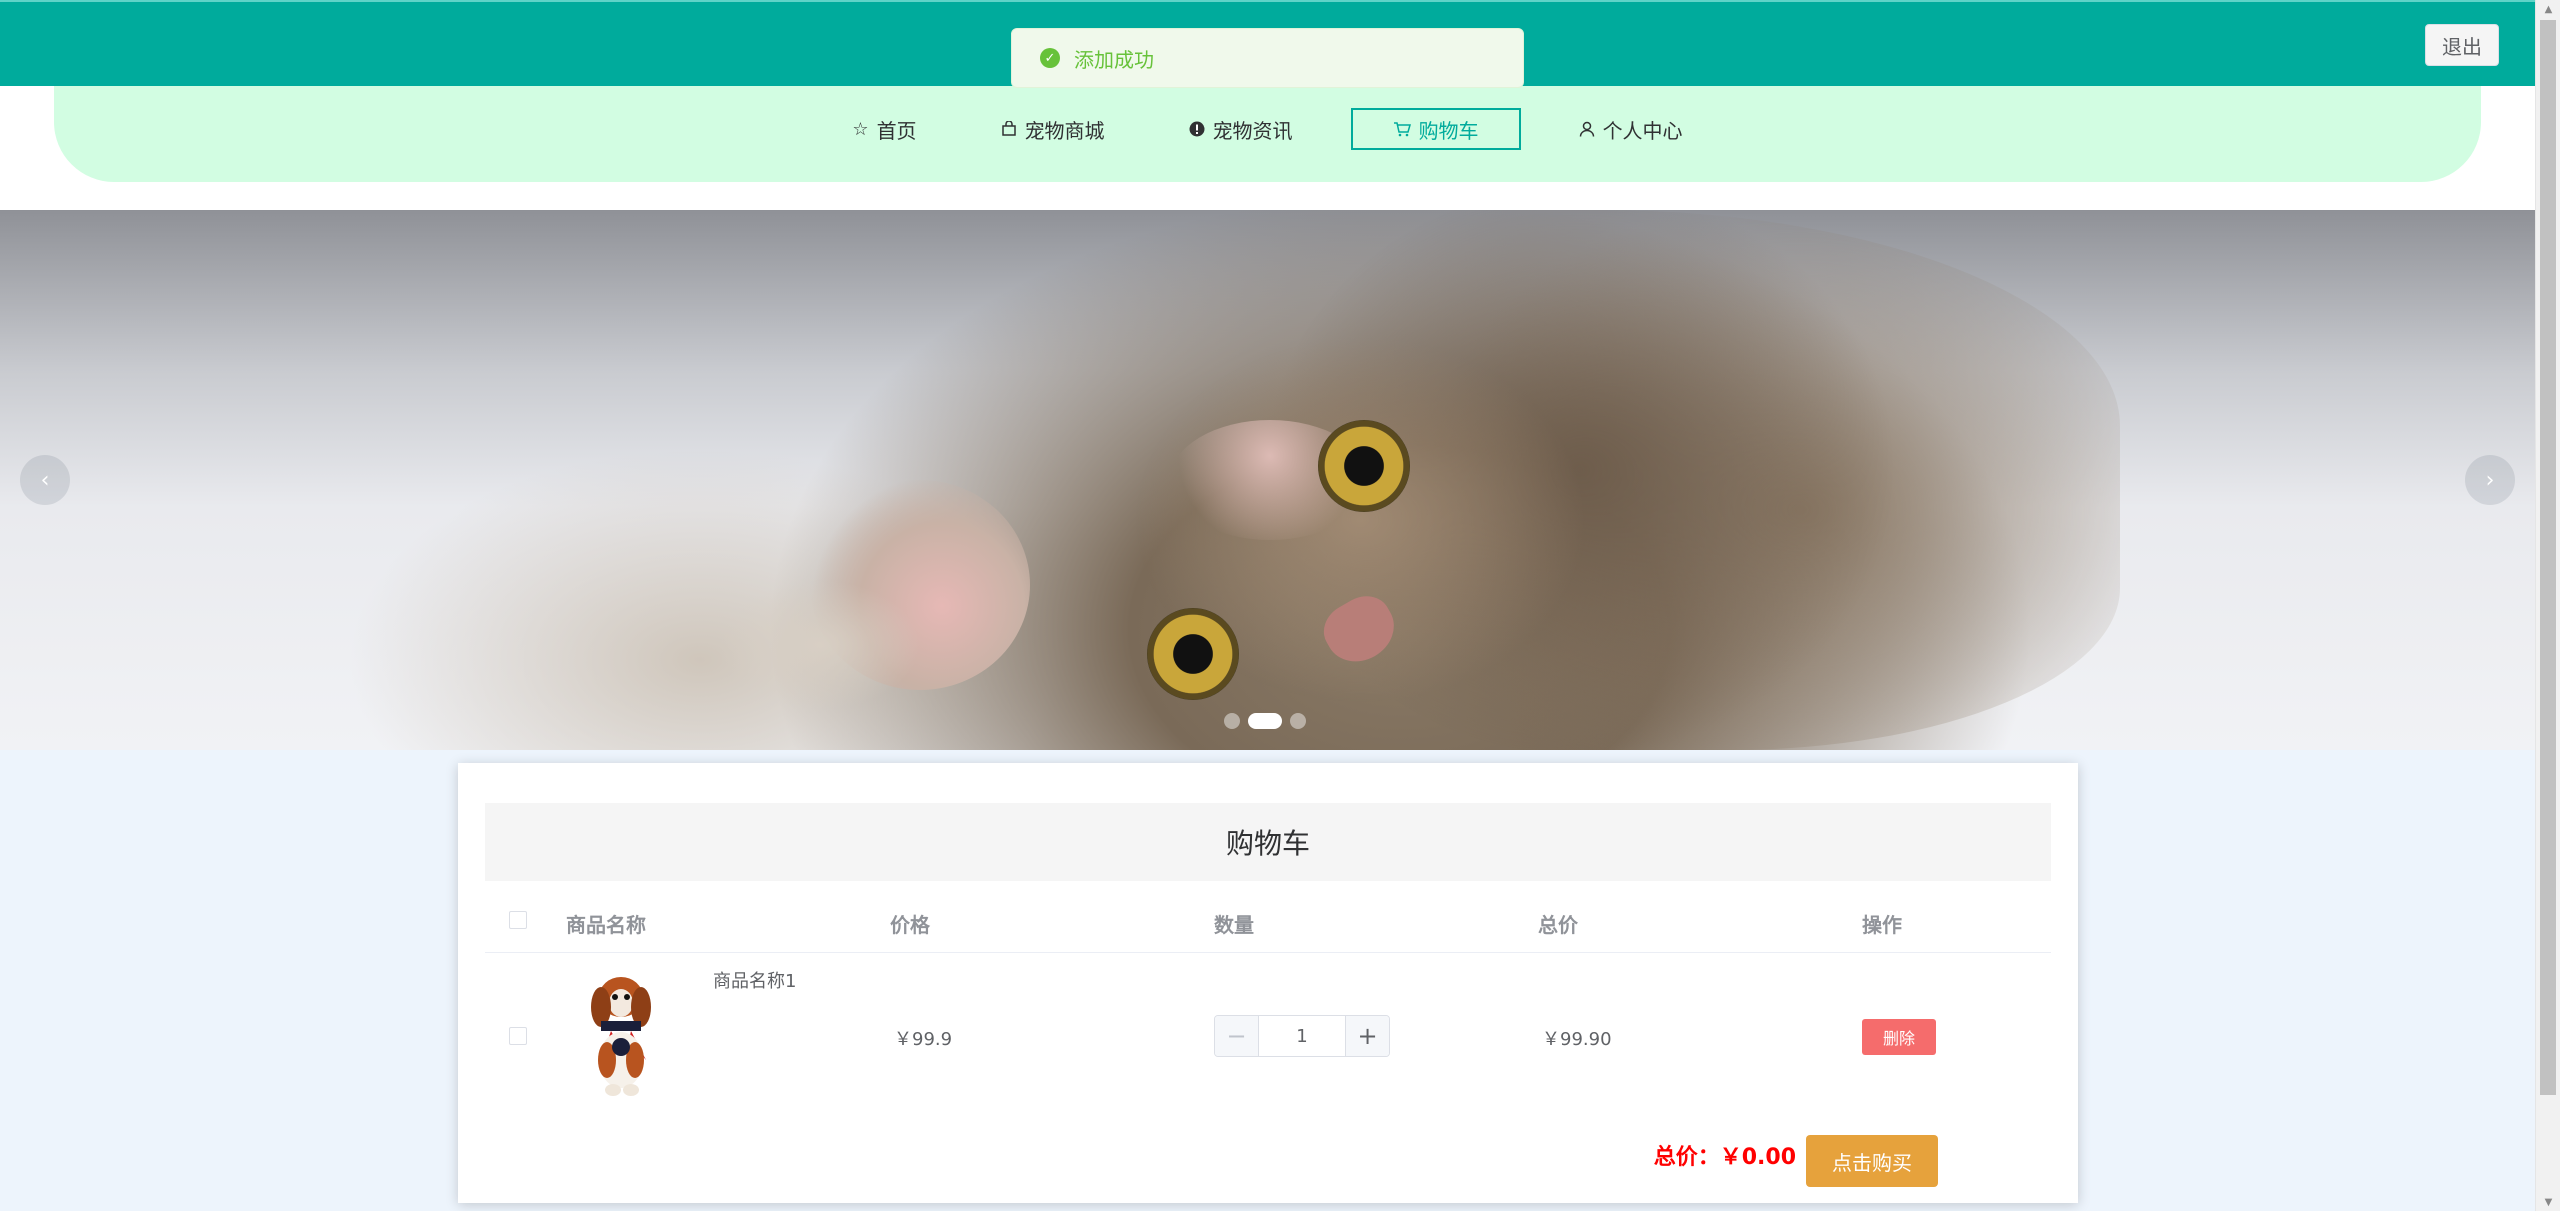 This screenshot has width=2560, height=1211. I want to click on quantity-stepper: − 1 +, so click(1302, 1036).